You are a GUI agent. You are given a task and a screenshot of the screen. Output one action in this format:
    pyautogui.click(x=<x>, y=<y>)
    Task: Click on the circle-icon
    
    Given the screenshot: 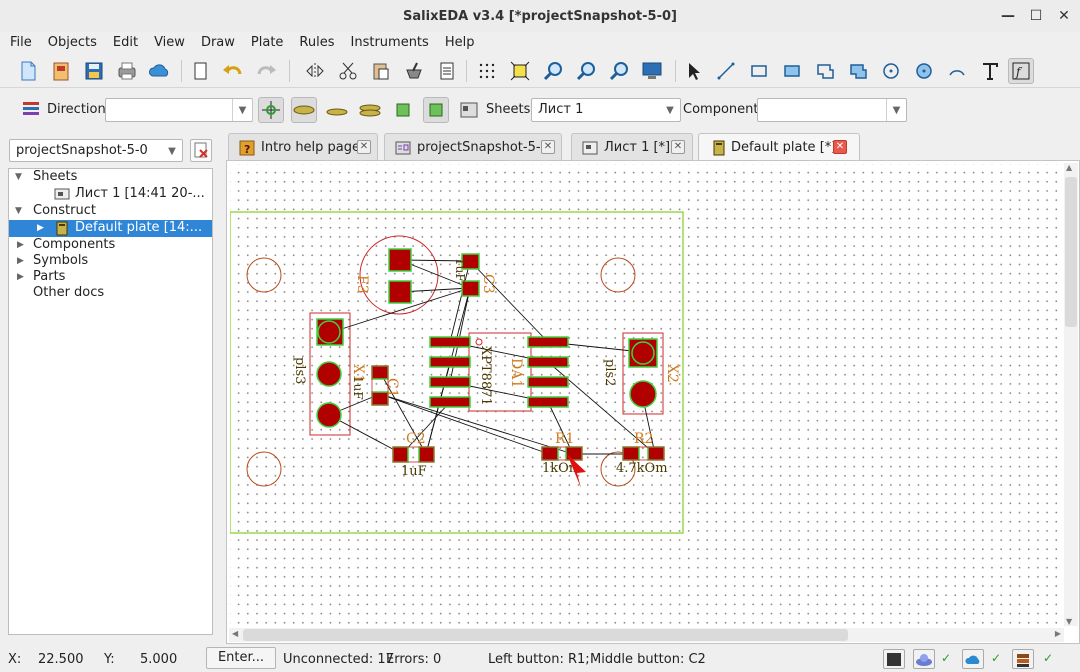 What is the action you would take?
    pyautogui.click(x=891, y=71)
    